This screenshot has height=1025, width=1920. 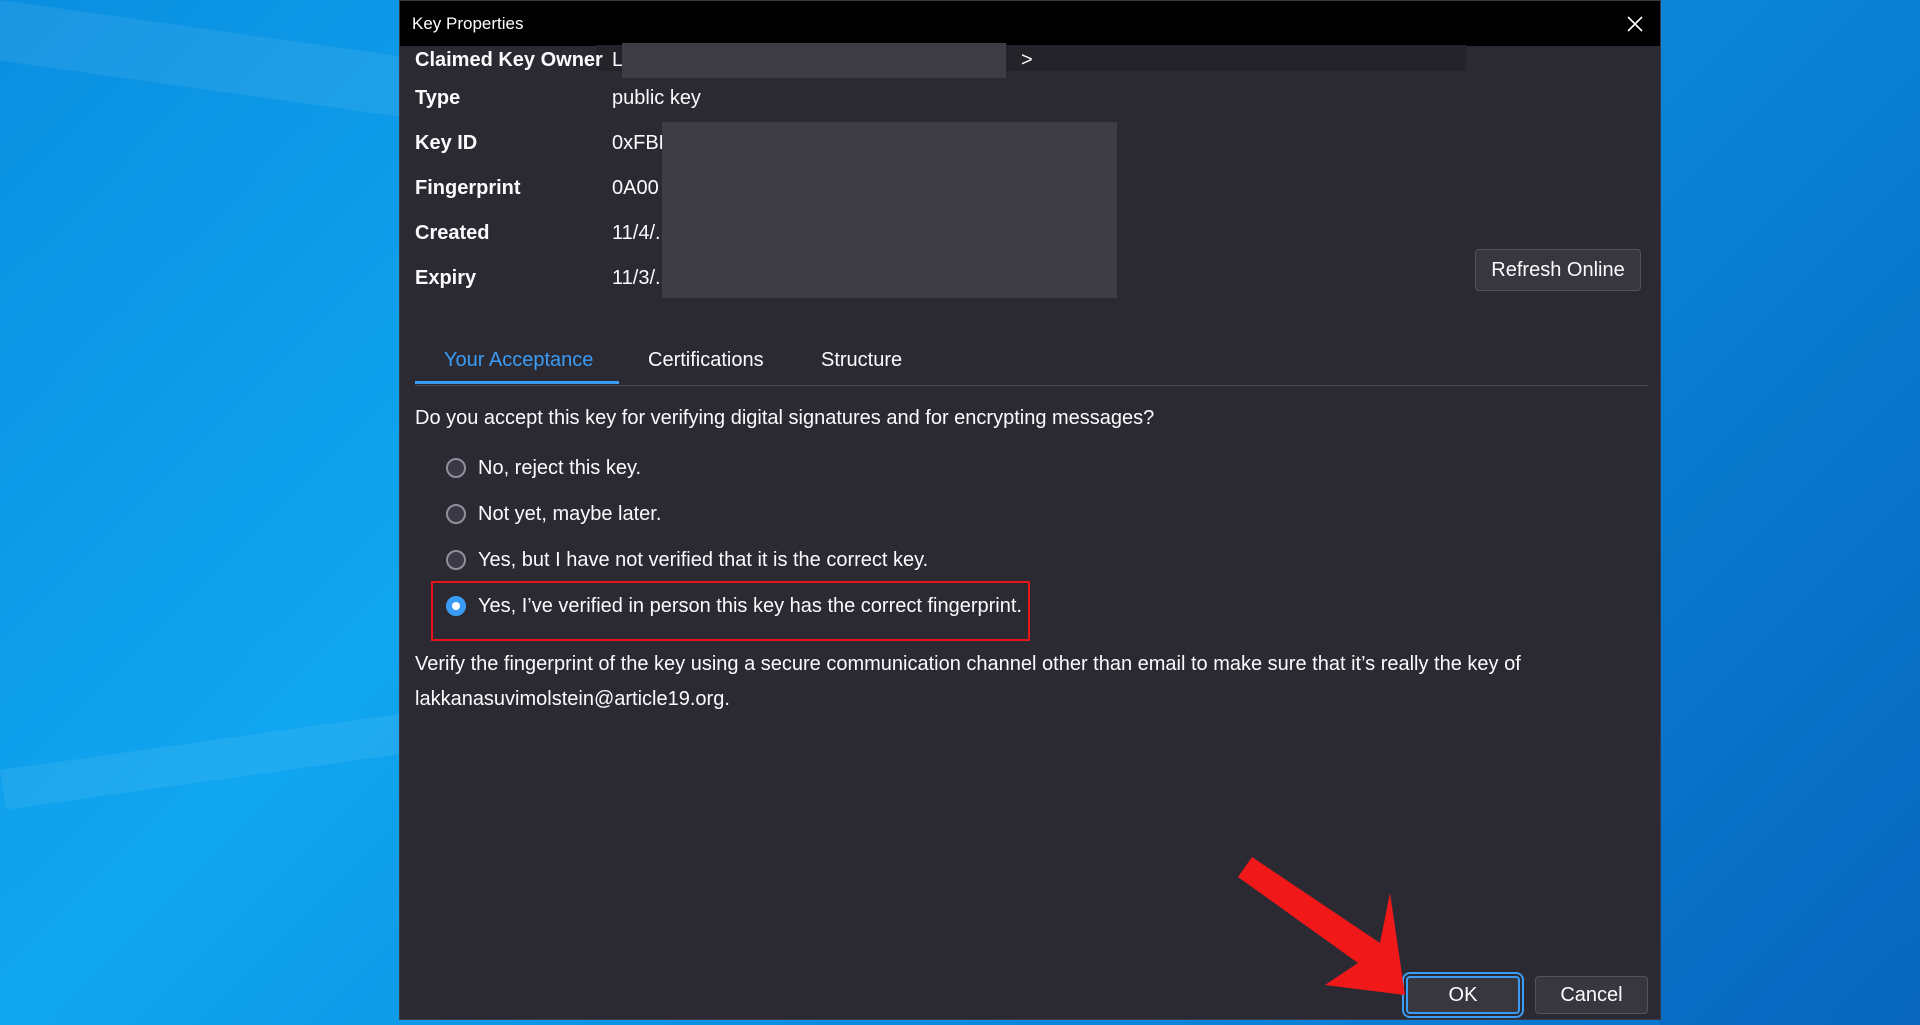 What do you see at coordinates (636, 278) in the screenshot?
I see `property-value: 11/3/.` at bounding box center [636, 278].